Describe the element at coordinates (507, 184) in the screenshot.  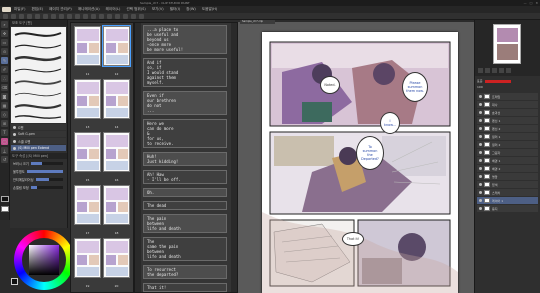
I see `layer-row: 밑색` at that location.